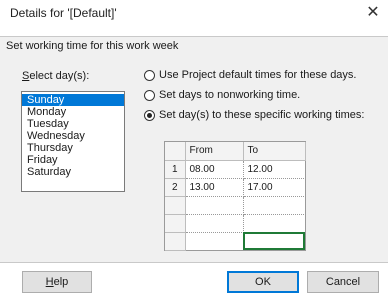 This screenshot has width=388, height=299. I want to click on radio-default-times, so click(149, 75).